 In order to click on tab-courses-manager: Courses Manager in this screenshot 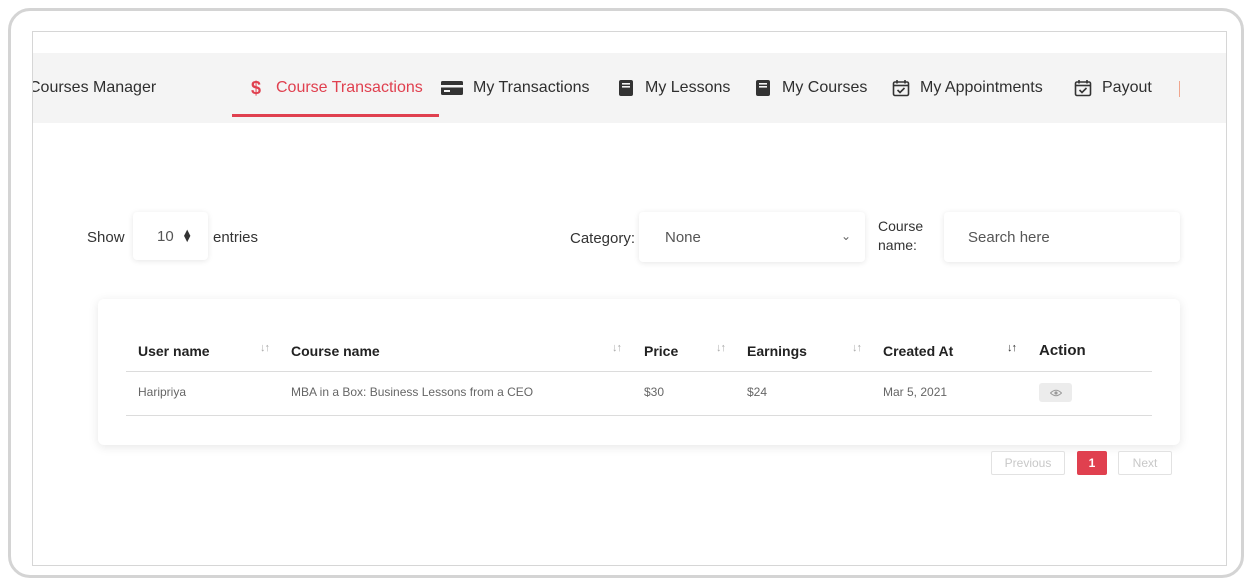, I will do `click(94, 88)`.